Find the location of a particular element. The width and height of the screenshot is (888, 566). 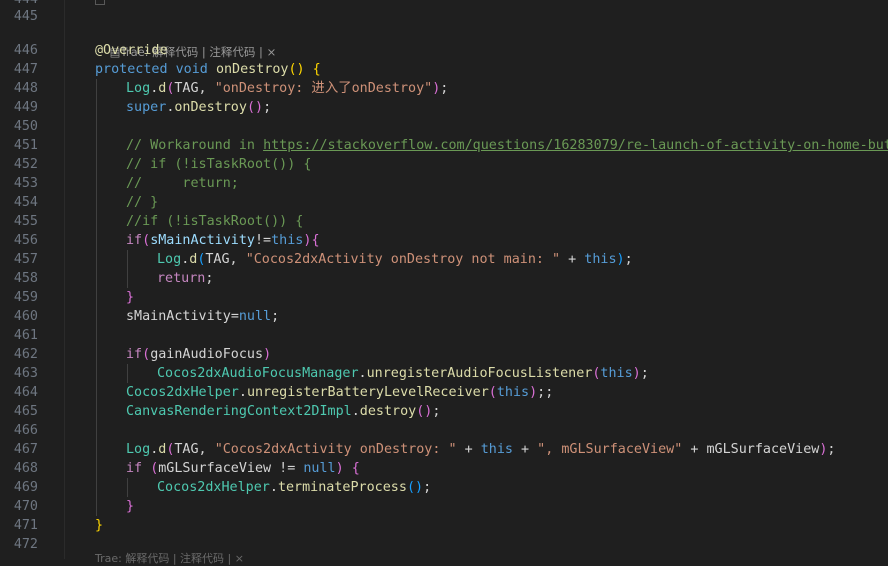

code-line-468: if (mGLSurfaceView != null) { is located at coordinates (243, 468).